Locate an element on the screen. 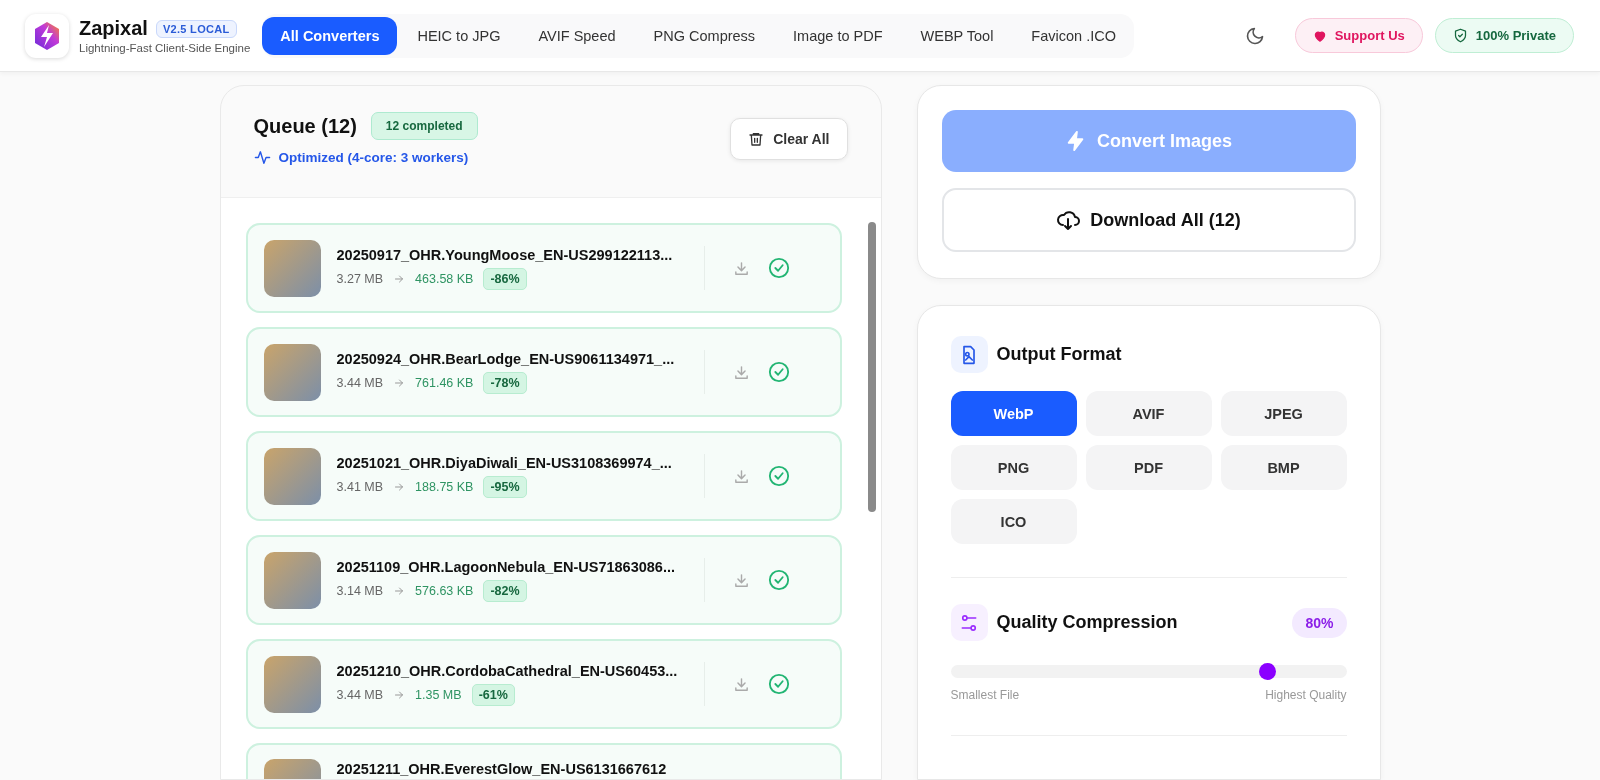  format-option: JPEG is located at coordinates (1283, 413).